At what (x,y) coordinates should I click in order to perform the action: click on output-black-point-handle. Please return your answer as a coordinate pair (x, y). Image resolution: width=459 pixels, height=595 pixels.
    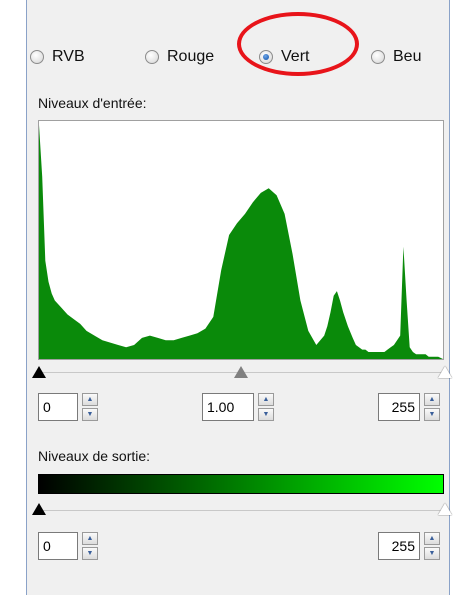
    Looking at the image, I should click on (39, 509).